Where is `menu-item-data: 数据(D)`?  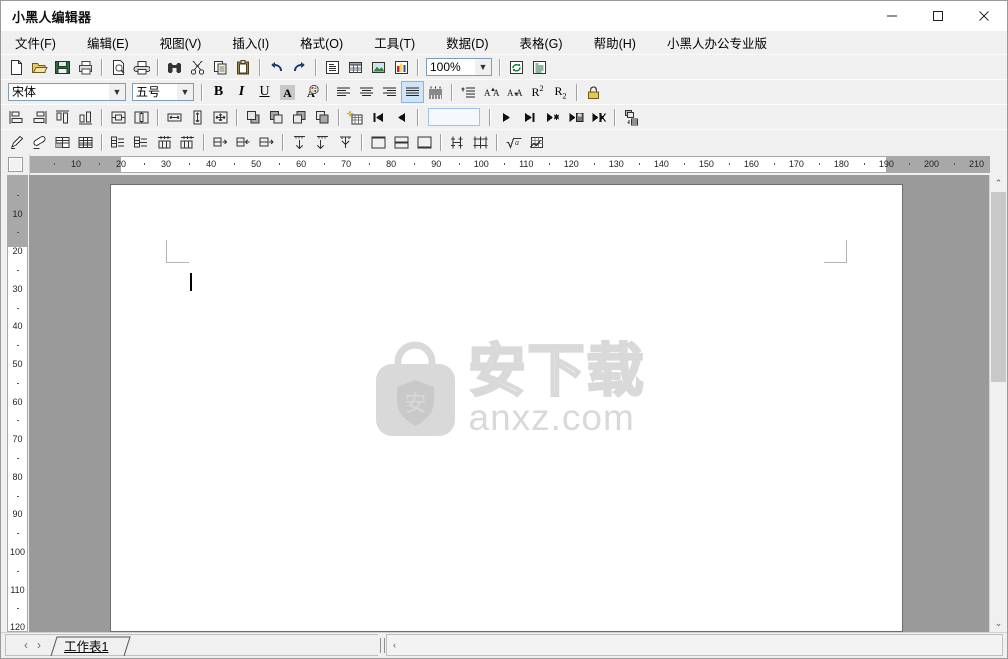 menu-item-data: 数据(D) is located at coordinates (467, 42).